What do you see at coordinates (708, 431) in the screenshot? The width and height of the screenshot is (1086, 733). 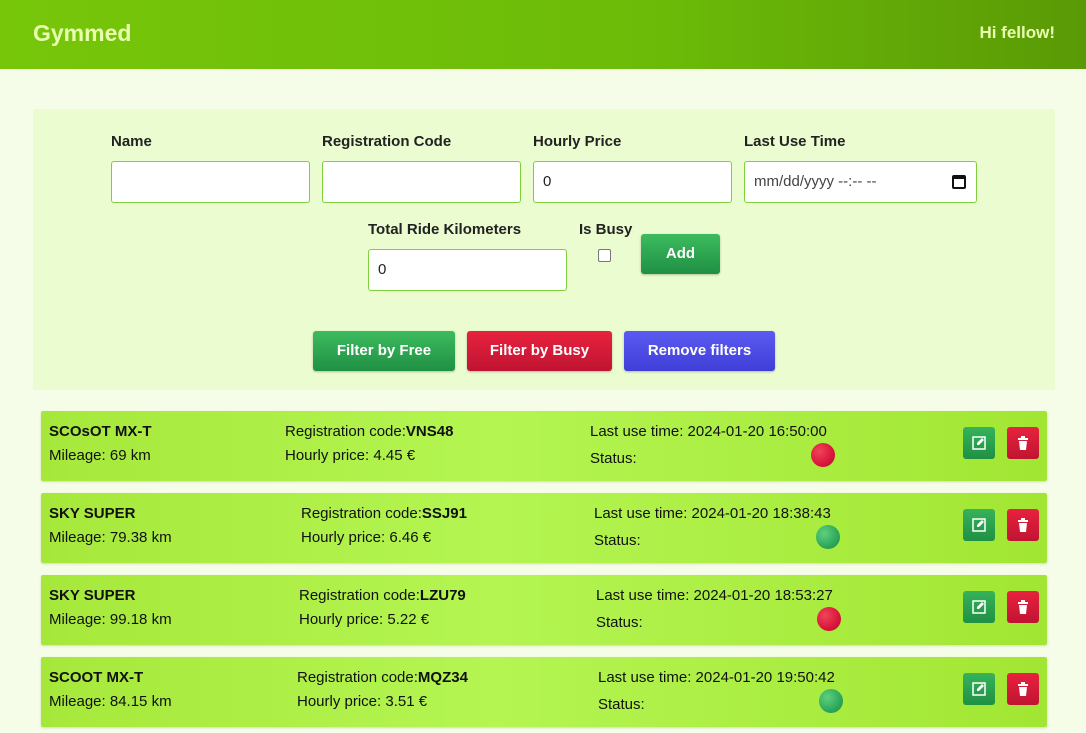 I see `scooter-last-use-time: Last use time: 2024-01-20 16:50:00` at bounding box center [708, 431].